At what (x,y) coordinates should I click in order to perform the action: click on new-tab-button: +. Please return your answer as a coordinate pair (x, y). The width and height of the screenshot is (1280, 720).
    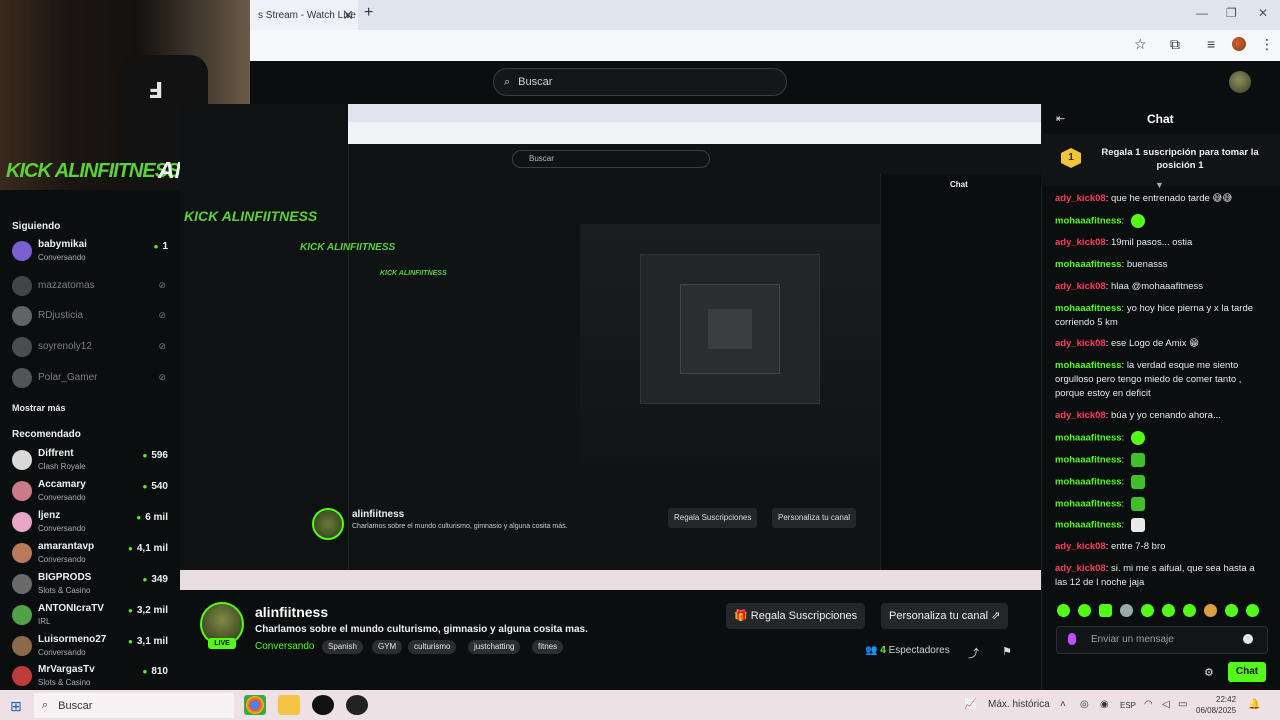
    Looking at the image, I should click on (368, 13).